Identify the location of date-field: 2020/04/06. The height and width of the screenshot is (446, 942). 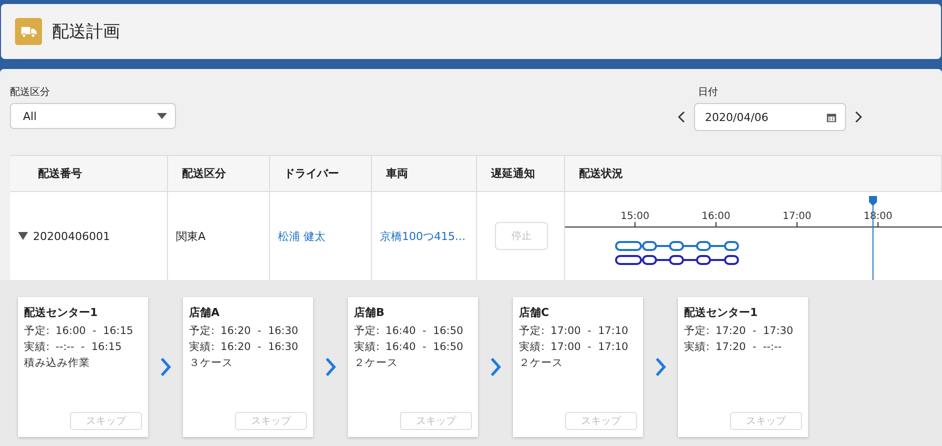
(770, 117).